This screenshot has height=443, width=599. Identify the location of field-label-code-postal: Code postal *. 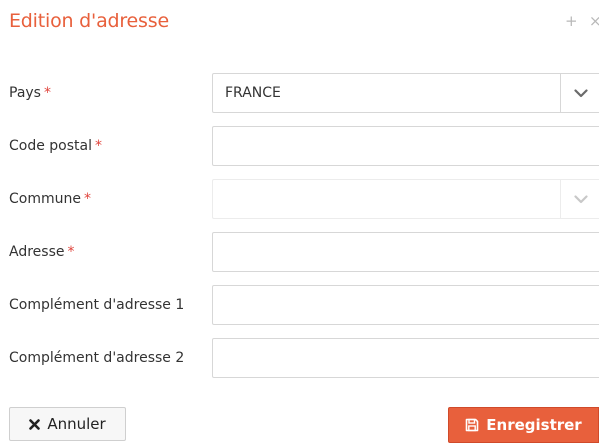
(55, 146).